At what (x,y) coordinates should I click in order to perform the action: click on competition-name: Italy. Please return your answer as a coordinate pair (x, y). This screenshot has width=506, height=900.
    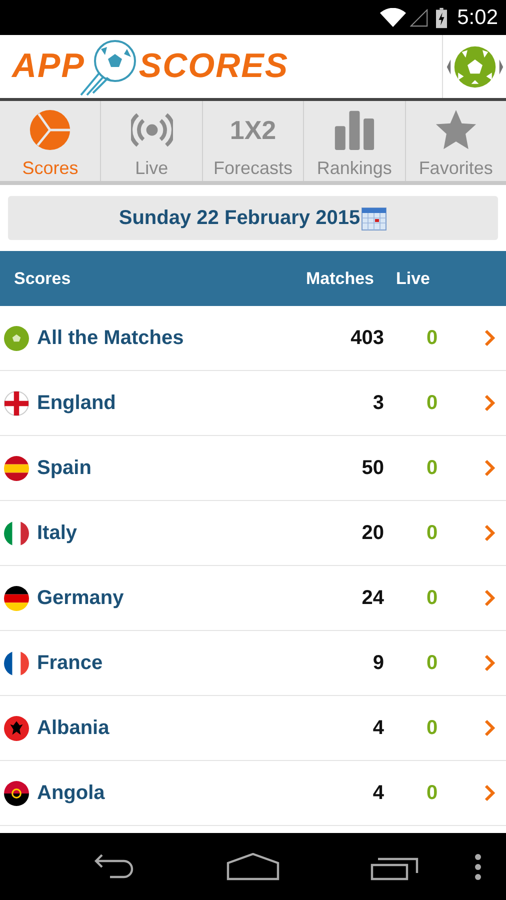
    Looking at the image, I should click on (57, 533).